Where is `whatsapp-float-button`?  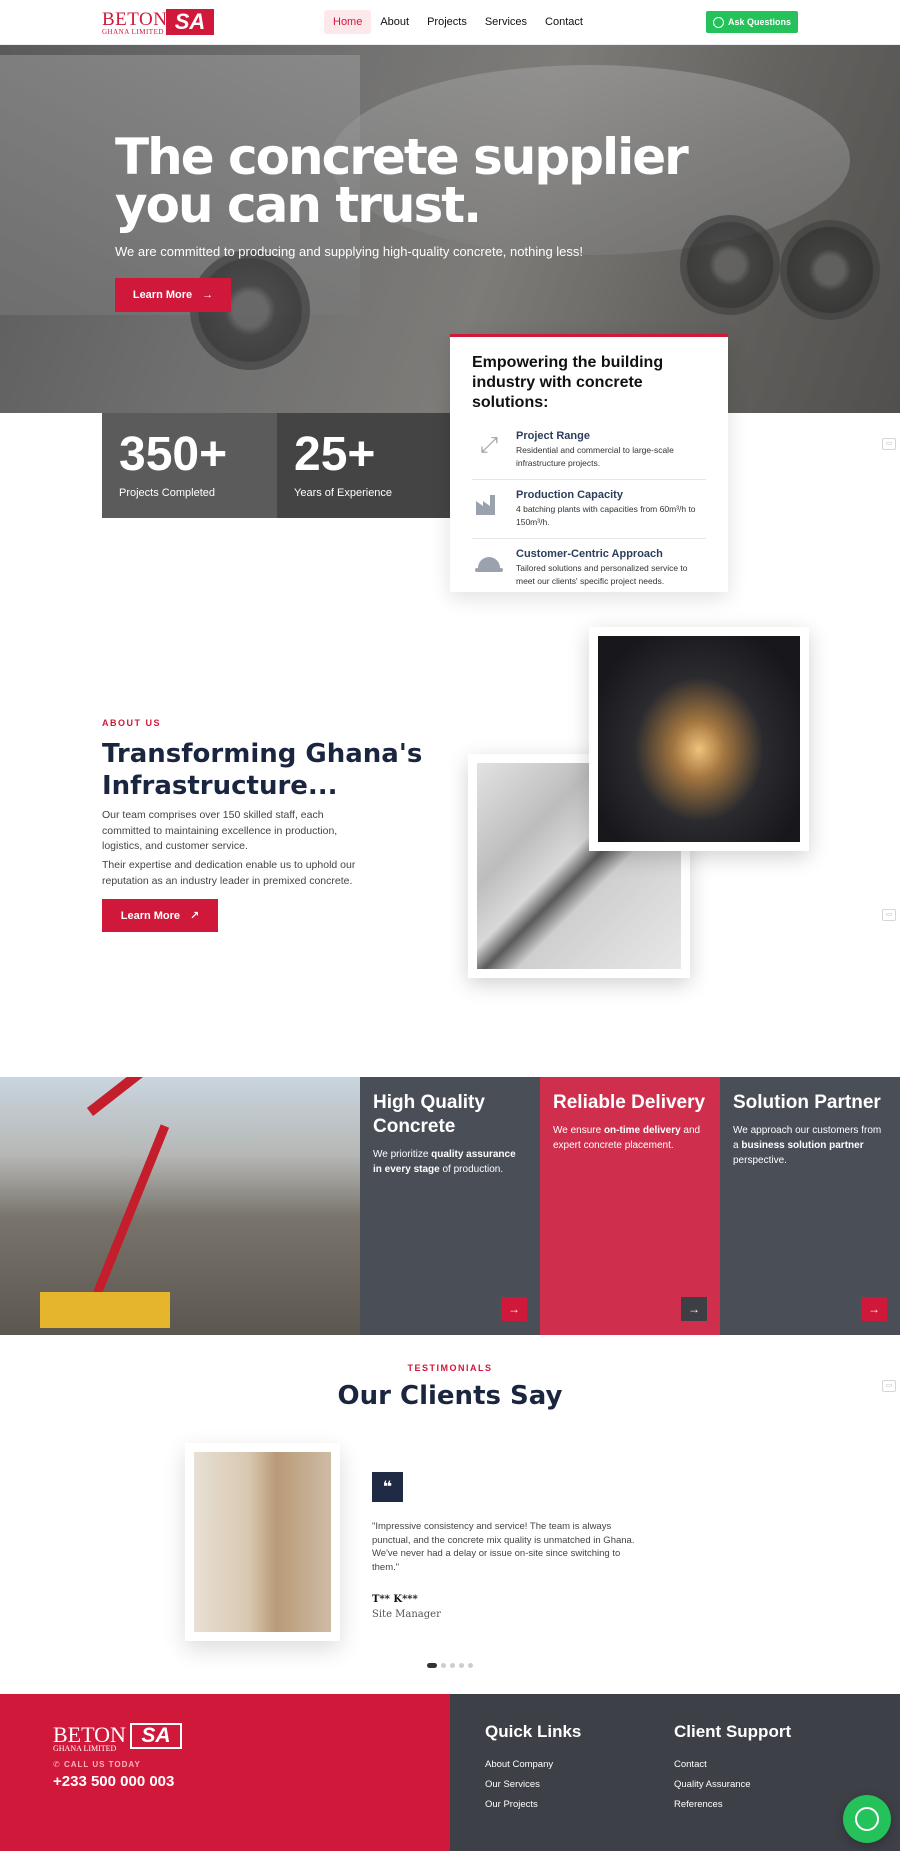 whatsapp-float-button is located at coordinates (867, 1819).